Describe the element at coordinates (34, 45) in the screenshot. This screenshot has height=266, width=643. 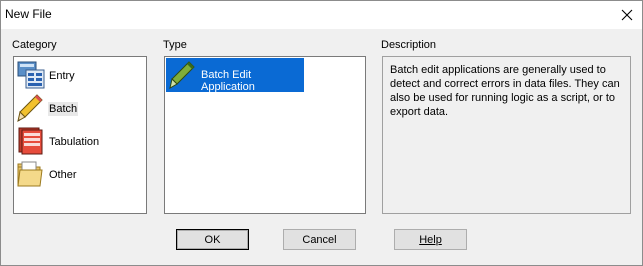
I see `category-label: Category` at that location.